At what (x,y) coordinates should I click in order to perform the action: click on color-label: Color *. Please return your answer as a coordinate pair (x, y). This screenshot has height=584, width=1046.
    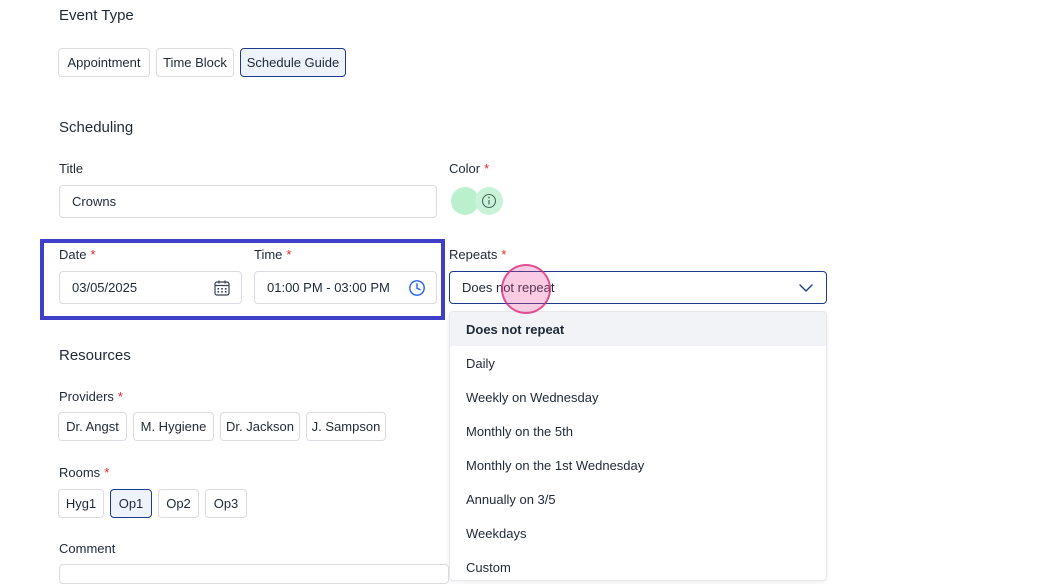
    Looking at the image, I should click on (469, 168).